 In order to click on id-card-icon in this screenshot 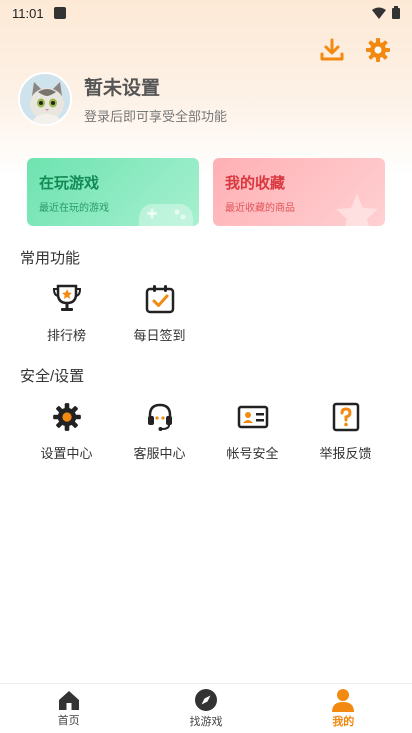, I will do `click(252, 417)`.